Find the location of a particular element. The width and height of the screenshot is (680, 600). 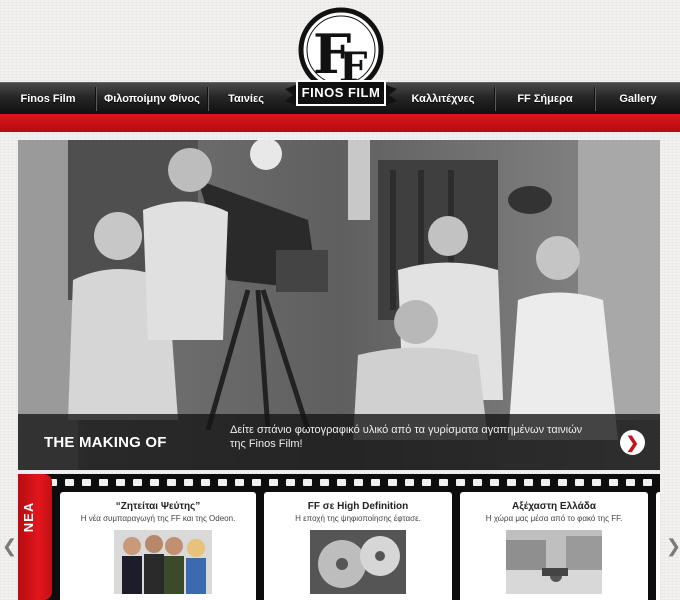

hero-title: THE MAKING OF is located at coordinates (105, 442).